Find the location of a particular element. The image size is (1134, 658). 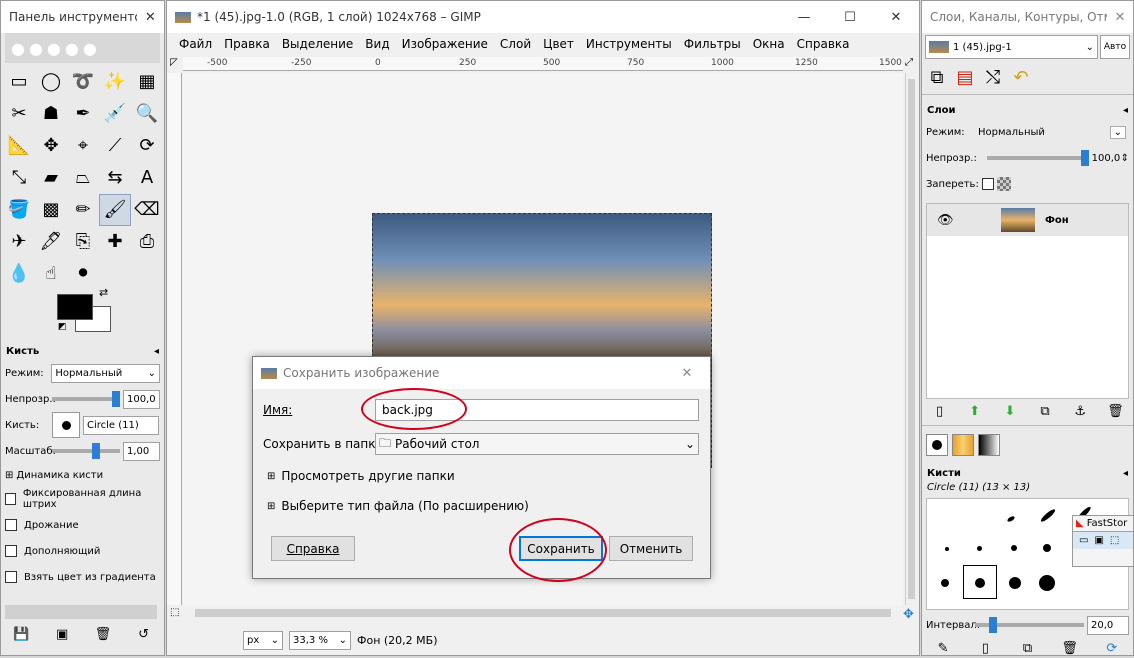

brush-option-row: Дрожание is located at coordinates (82, 525).